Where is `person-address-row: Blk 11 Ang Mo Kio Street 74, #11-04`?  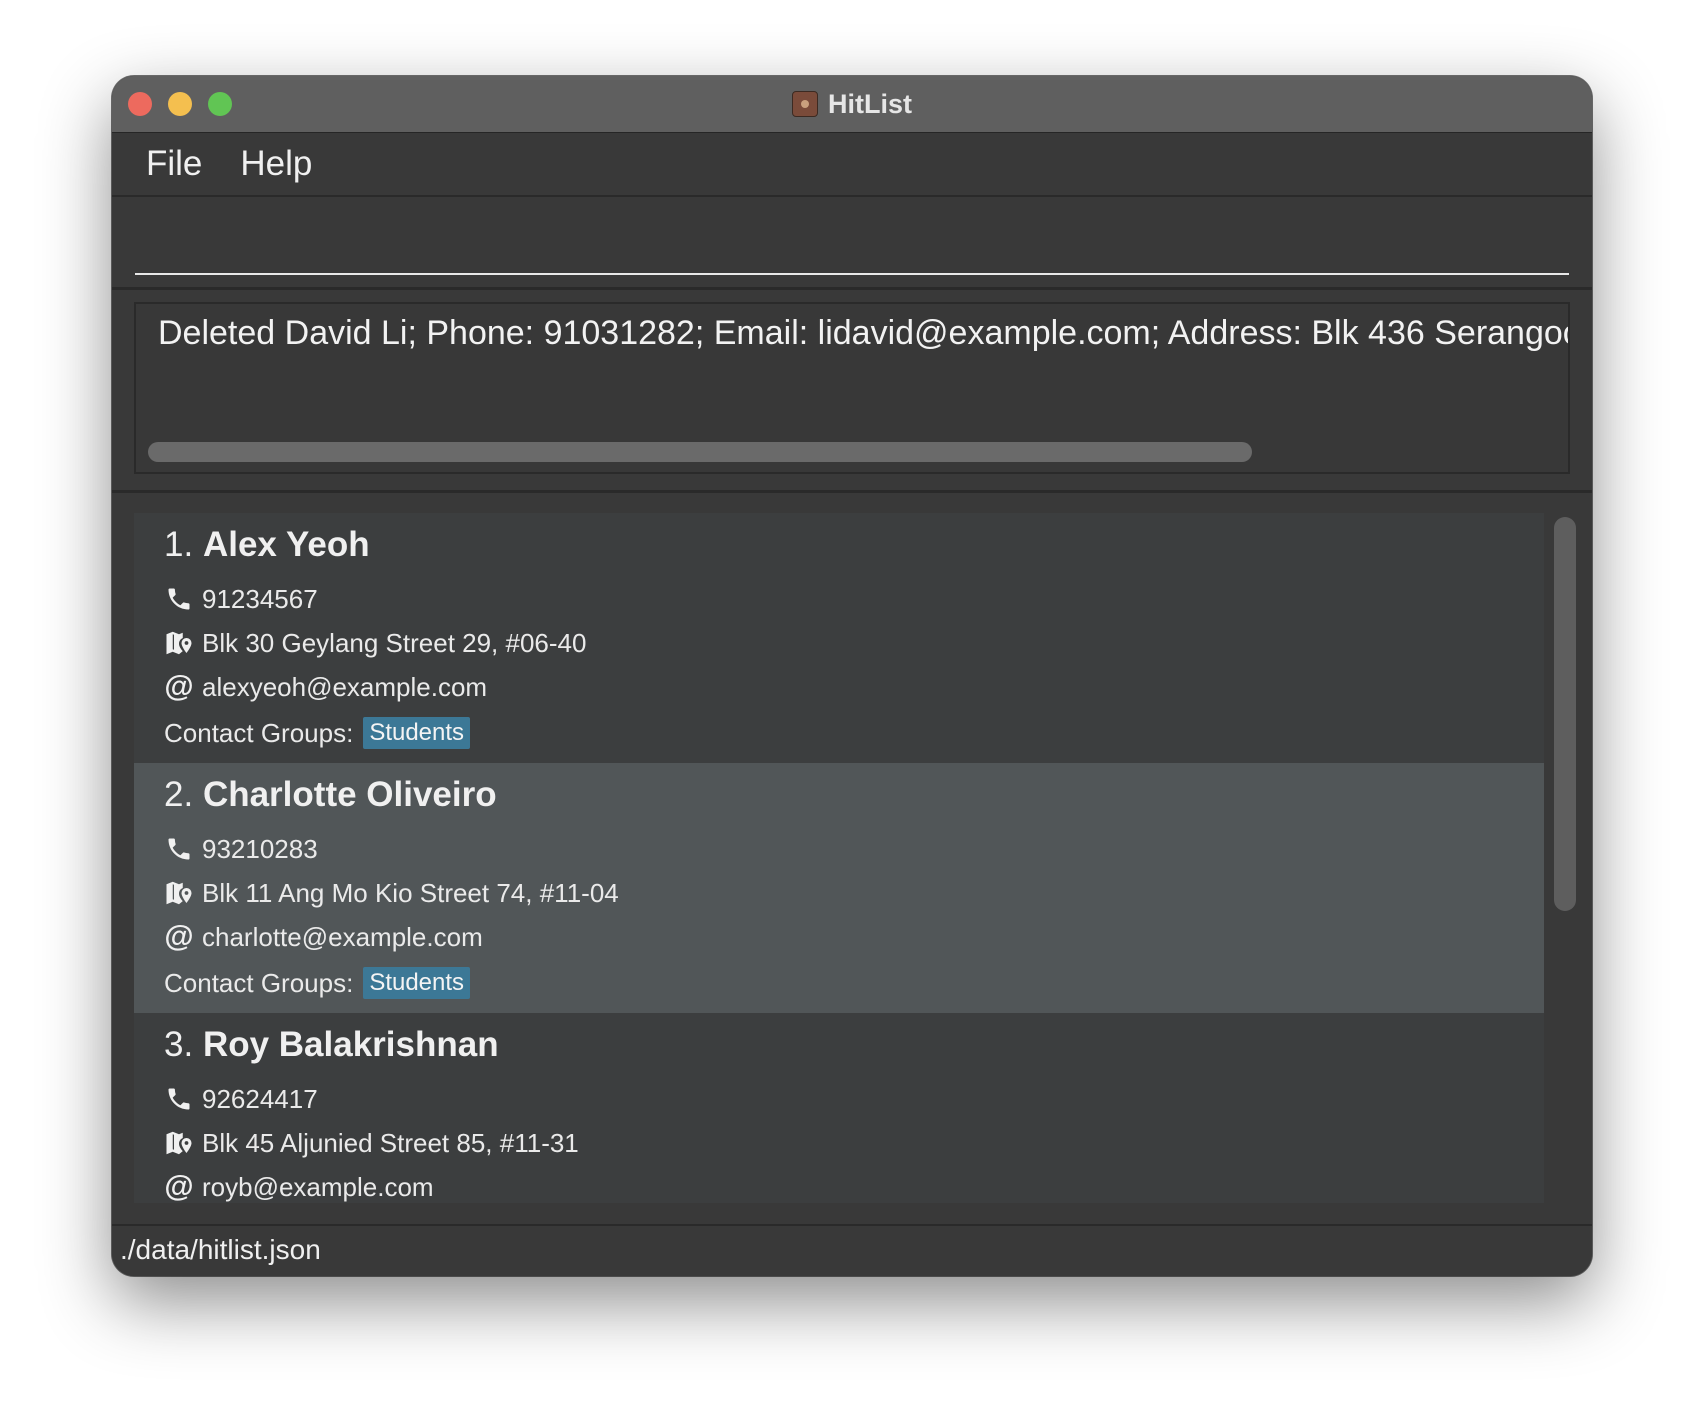
person-address-row: Blk 11 Ang Mo Kio Street 74, #11-04 is located at coordinates (391, 893).